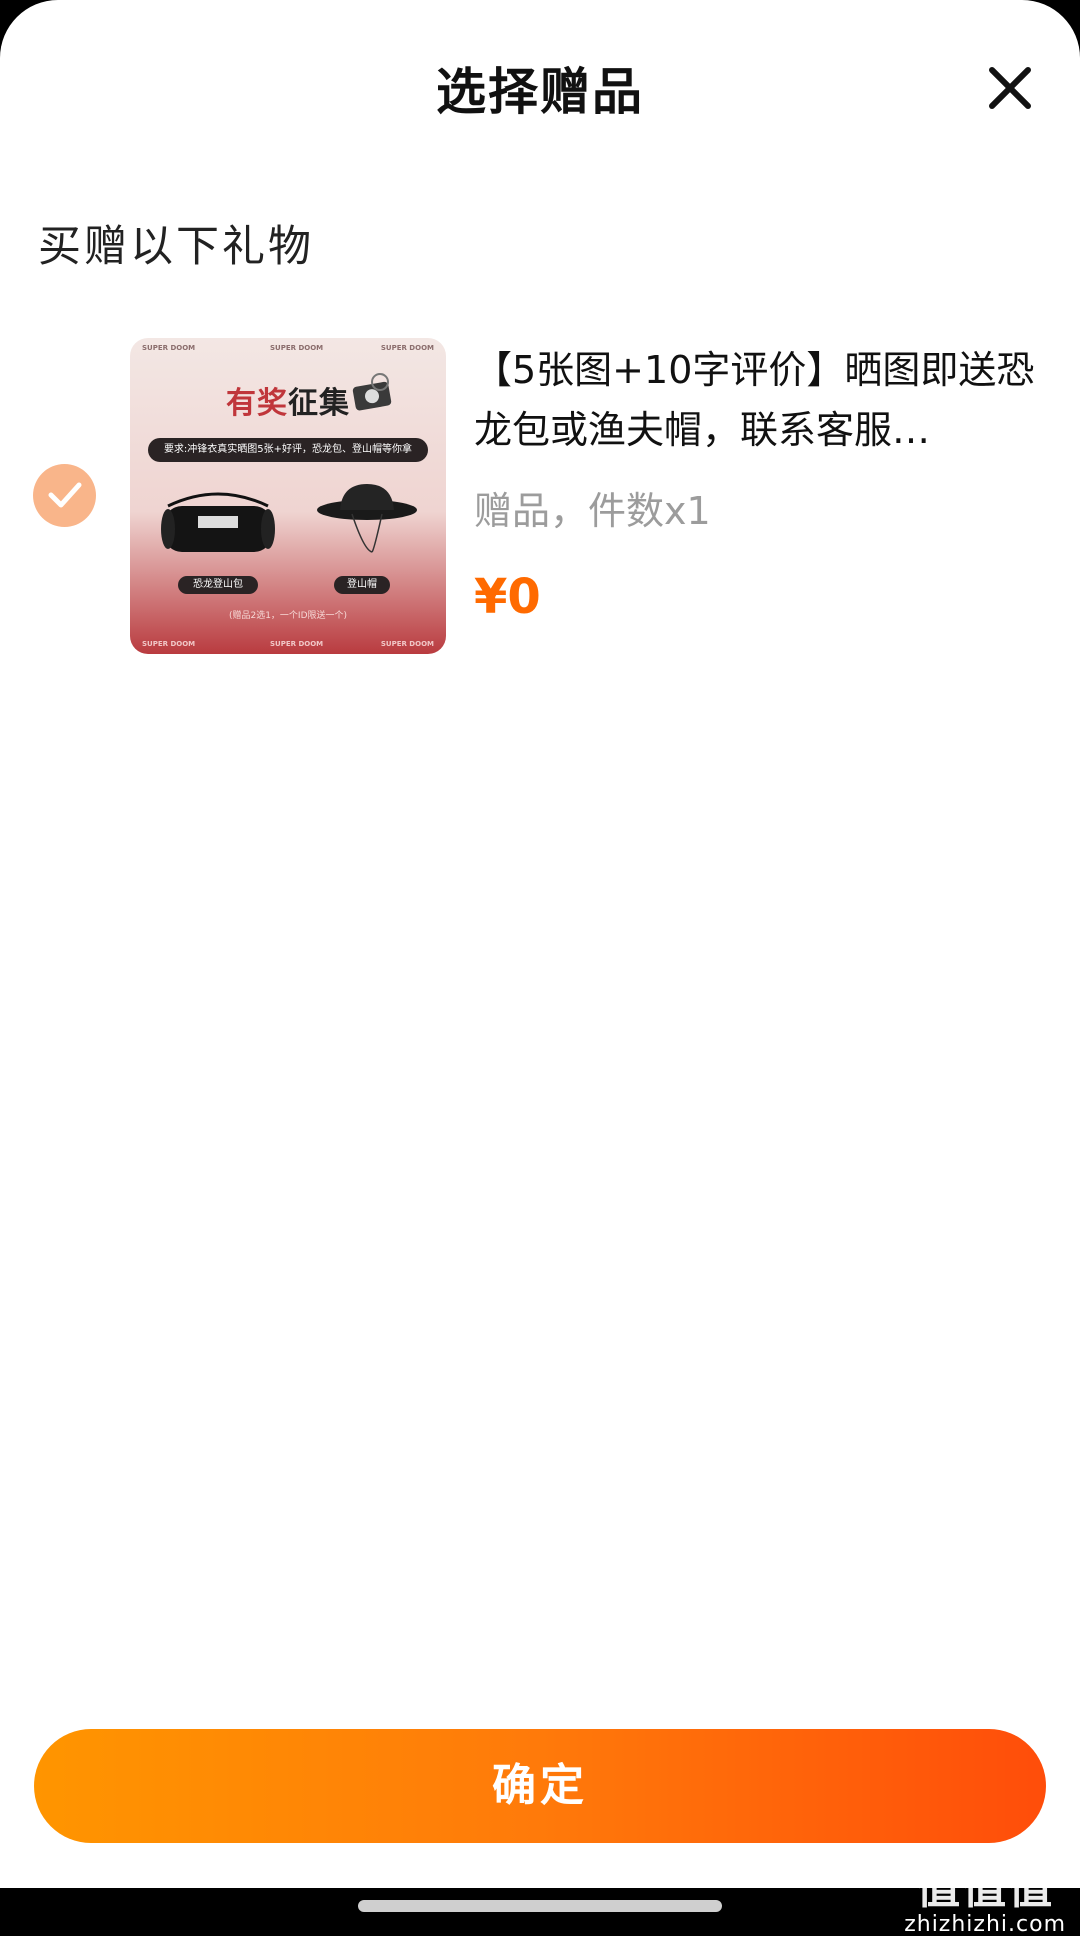 The height and width of the screenshot is (1936, 1080). I want to click on gift-price: ¥0, so click(507, 597).